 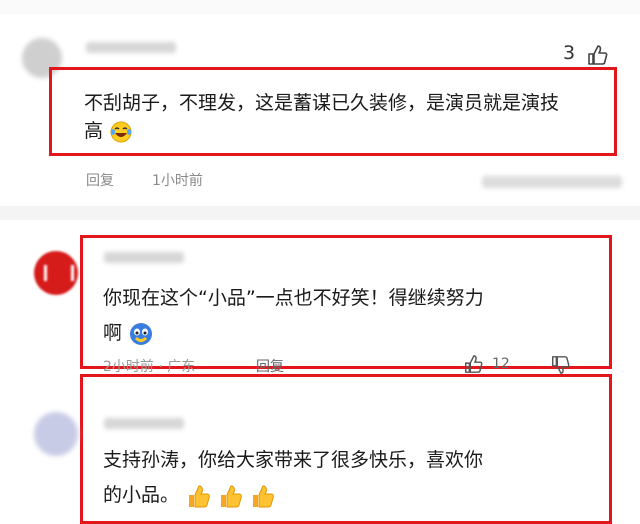 What do you see at coordinates (320, 213) in the screenshot?
I see `section-divider` at bounding box center [320, 213].